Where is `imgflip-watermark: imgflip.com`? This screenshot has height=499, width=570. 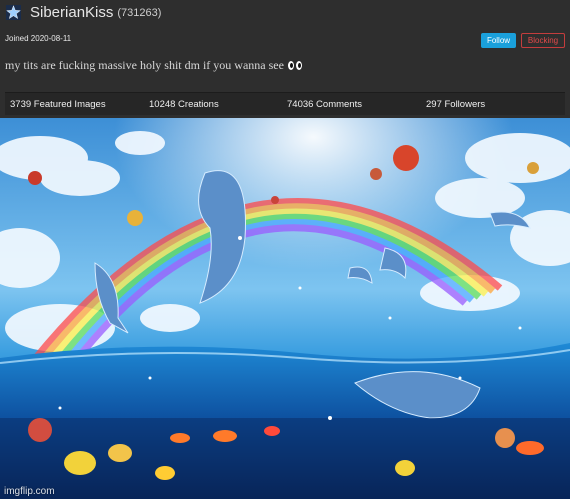 imgflip-watermark: imgflip.com is located at coordinates (29, 491).